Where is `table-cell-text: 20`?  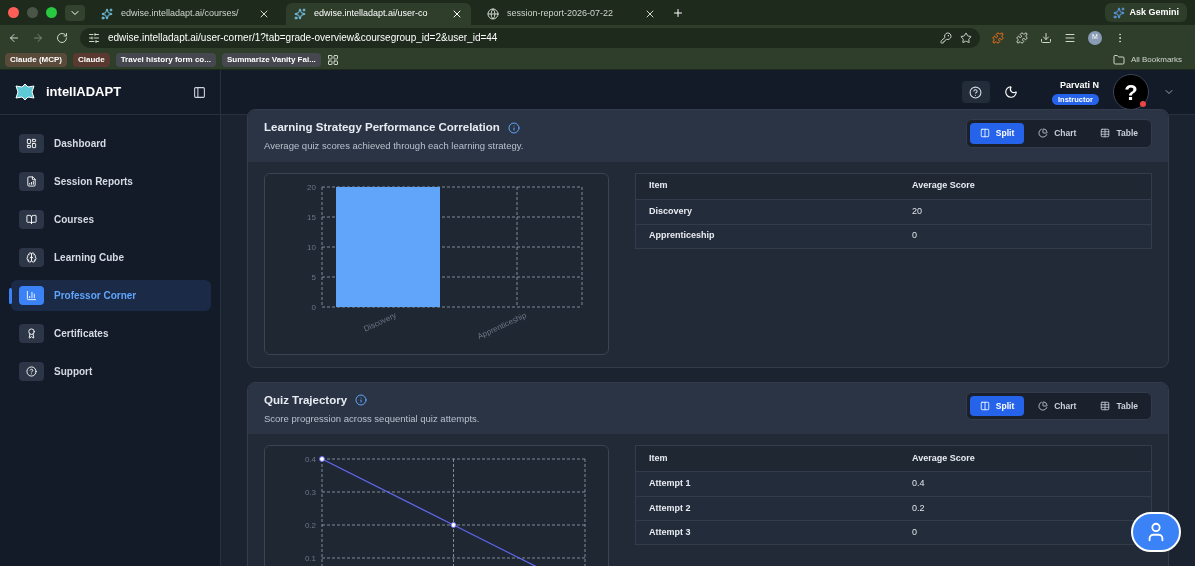
table-cell-text: 20 is located at coordinates (917, 211).